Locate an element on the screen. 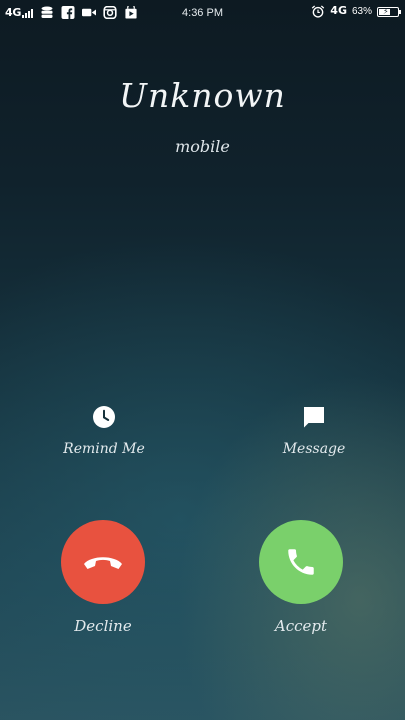 This screenshot has height=720, width=405. message-button: Message is located at coordinates (314, 431).